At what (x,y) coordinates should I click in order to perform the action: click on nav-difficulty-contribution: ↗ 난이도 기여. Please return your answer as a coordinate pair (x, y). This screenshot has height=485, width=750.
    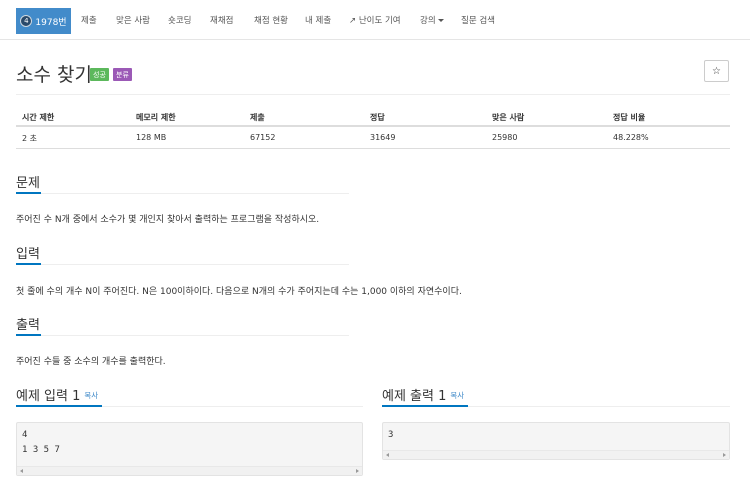
    Looking at the image, I should click on (375, 20).